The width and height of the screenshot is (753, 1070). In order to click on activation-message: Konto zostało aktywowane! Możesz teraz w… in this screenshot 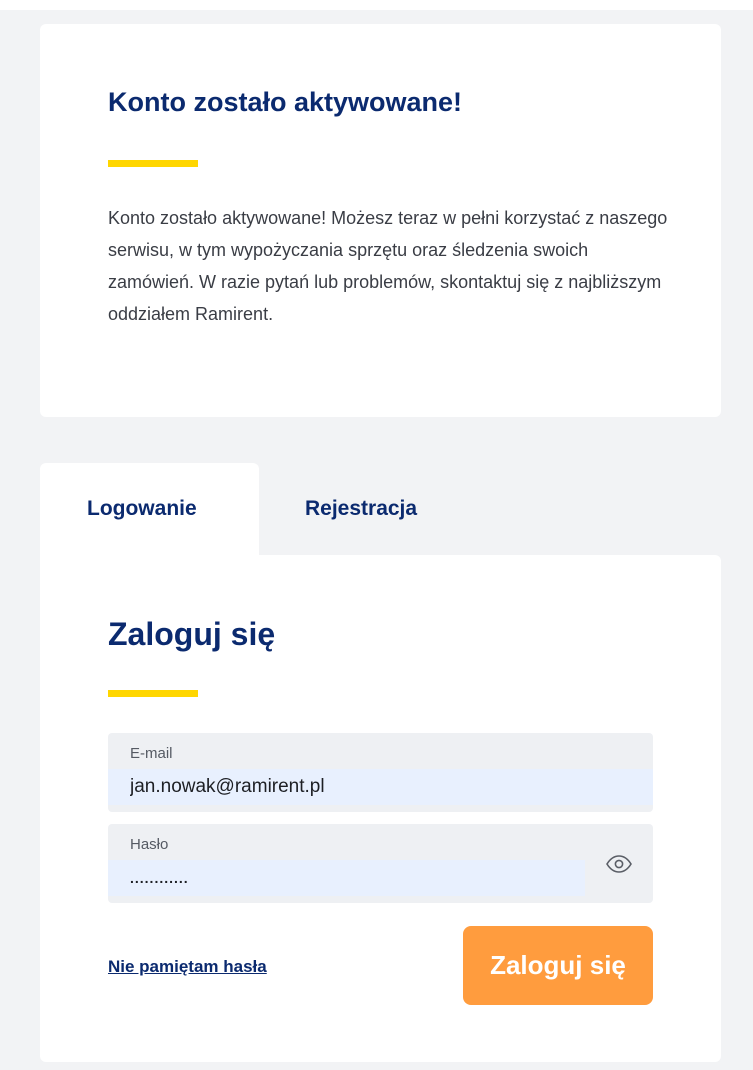, I will do `click(388, 266)`.